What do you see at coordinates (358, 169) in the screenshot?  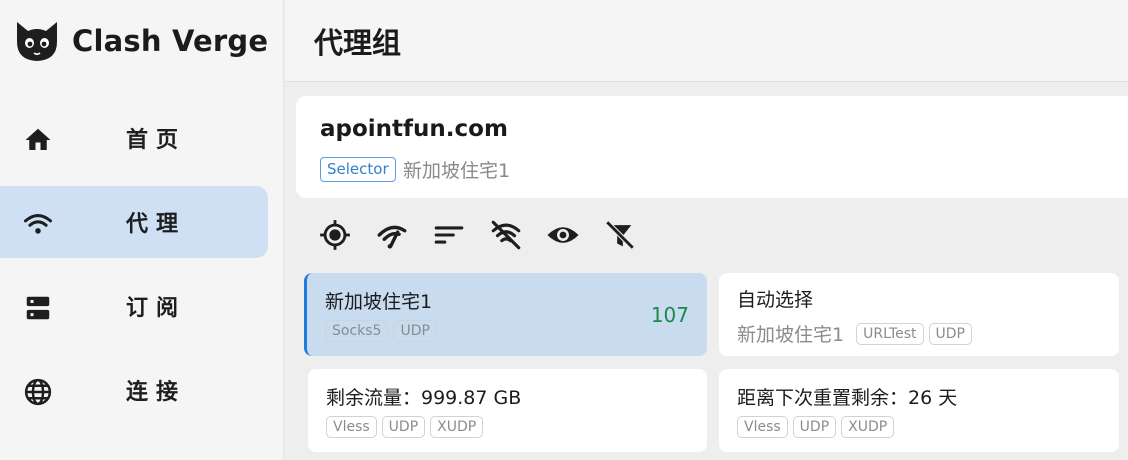 I see `group-type-badge: Selector` at bounding box center [358, 169].